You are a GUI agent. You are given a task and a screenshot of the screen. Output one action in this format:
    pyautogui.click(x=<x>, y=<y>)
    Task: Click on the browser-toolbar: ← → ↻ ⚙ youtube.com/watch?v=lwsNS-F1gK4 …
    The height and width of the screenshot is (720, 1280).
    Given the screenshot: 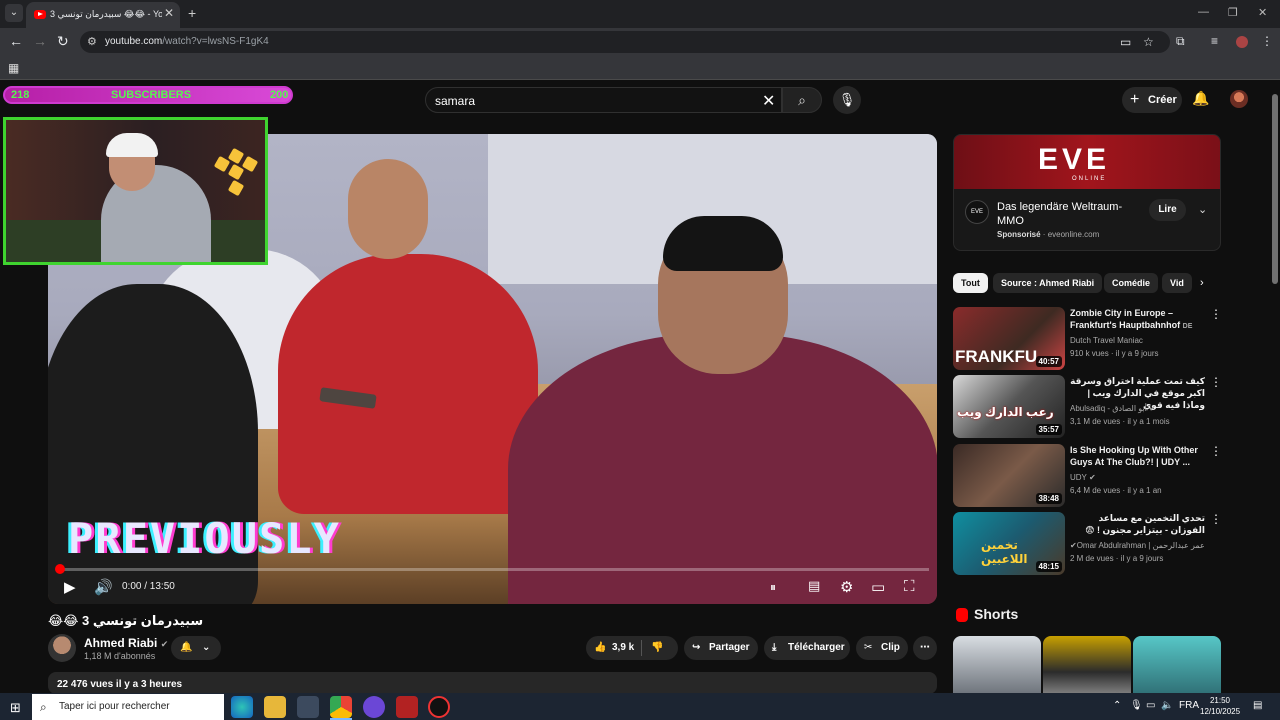 What is the action you would take?
    pyautogui.click(x=640, y=42)
    